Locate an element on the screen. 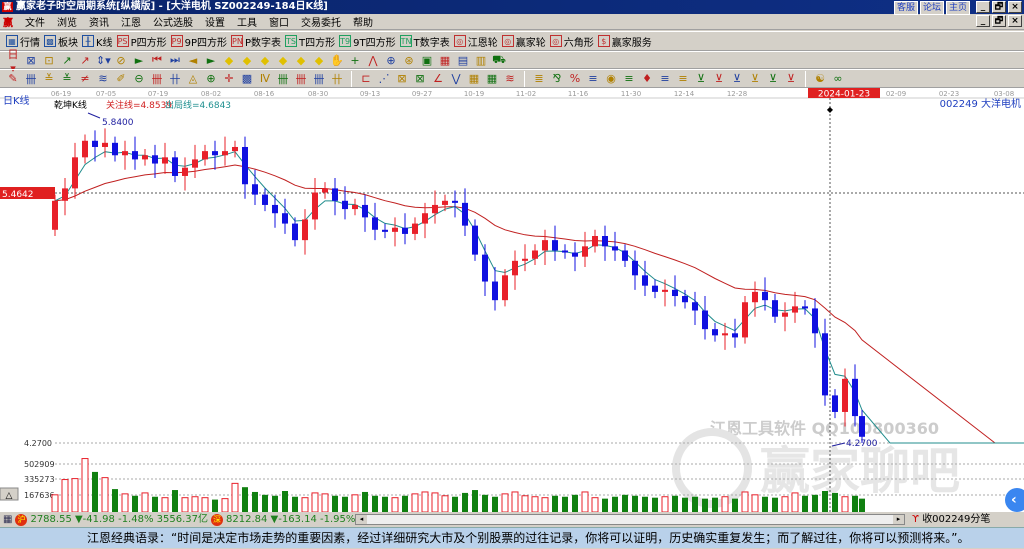  tool-icon-15: 卌 is located at coordinates (283, 79).